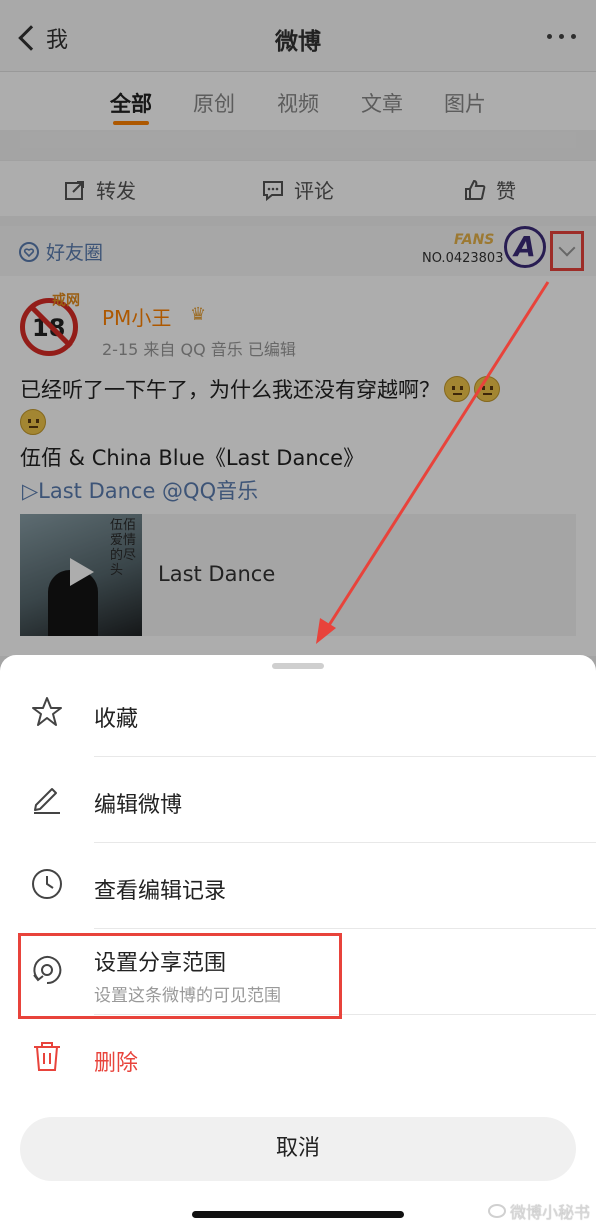  Describe the element at coordinates (47, 711) in the screenshot. I see `star-icon` at that location.